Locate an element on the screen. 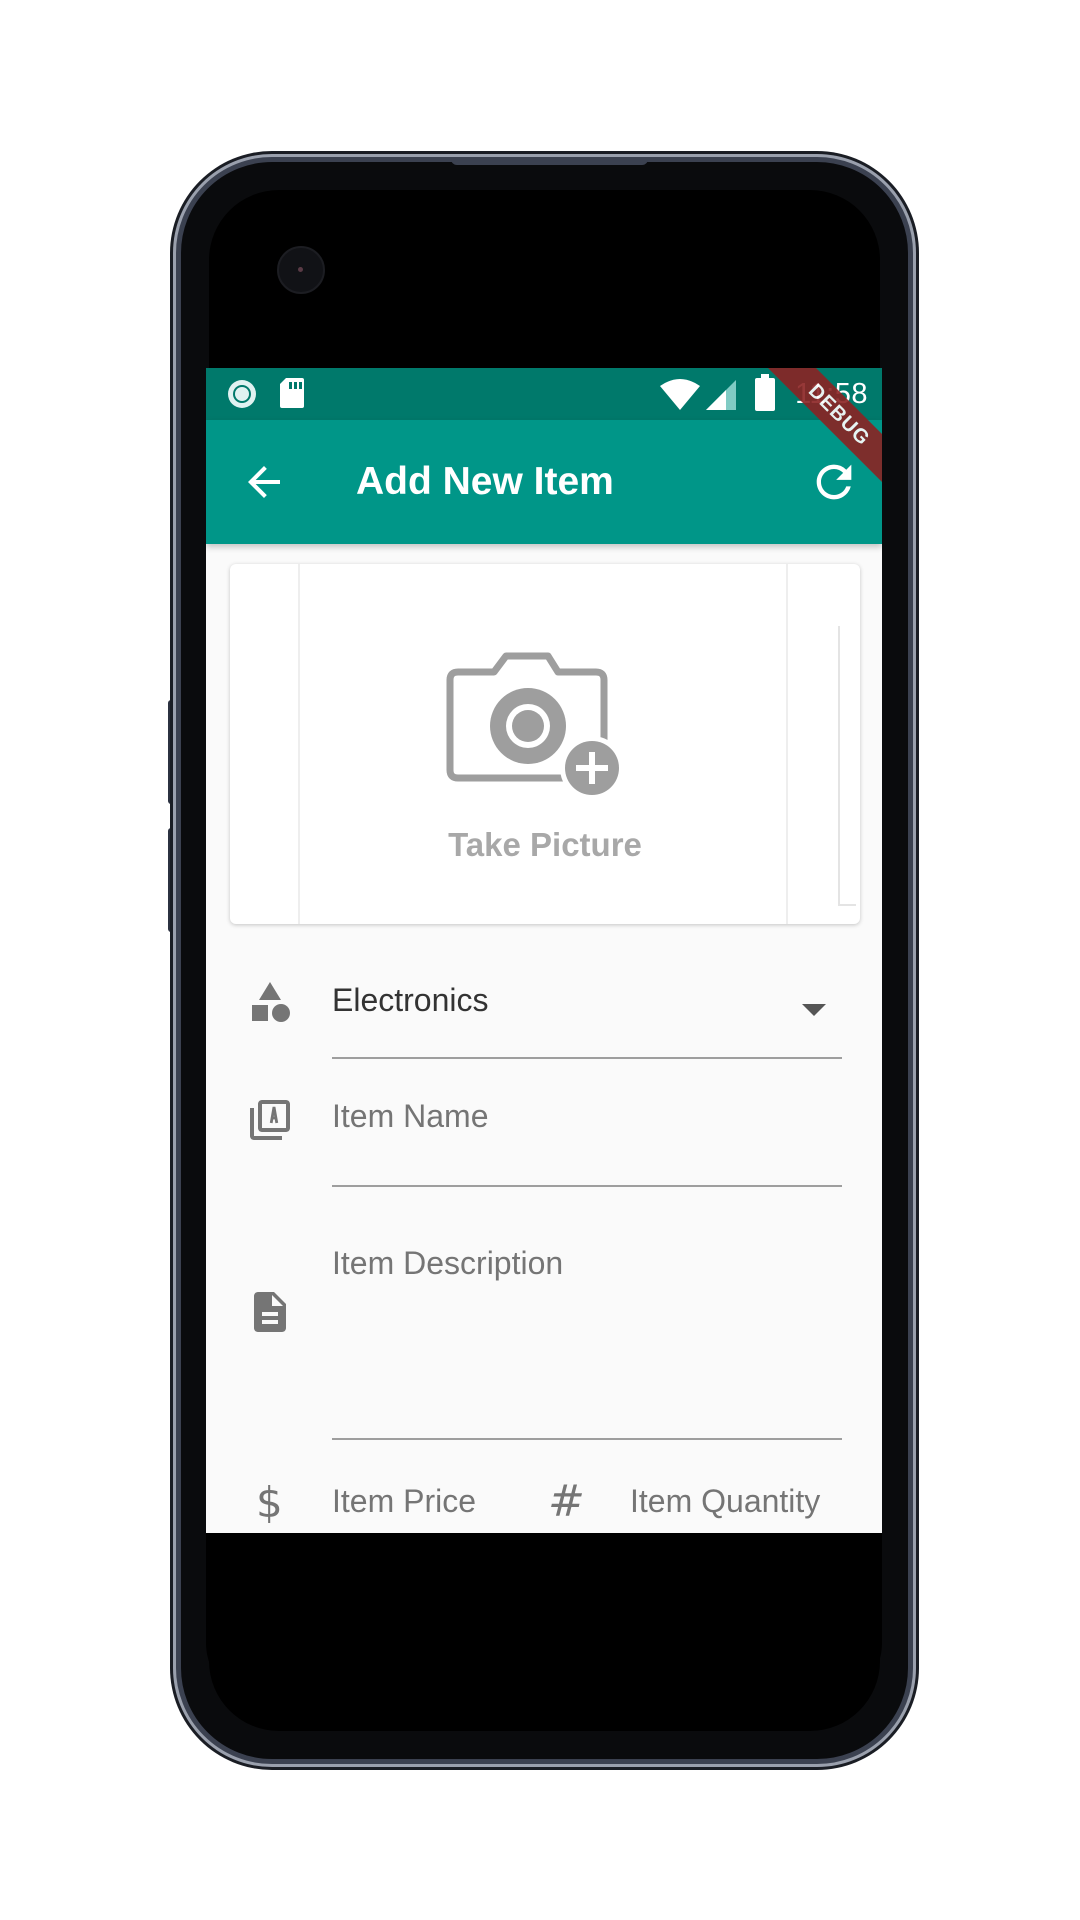 The image size is (1080, 1920). battery-icon is located at coordinates (765, 392).